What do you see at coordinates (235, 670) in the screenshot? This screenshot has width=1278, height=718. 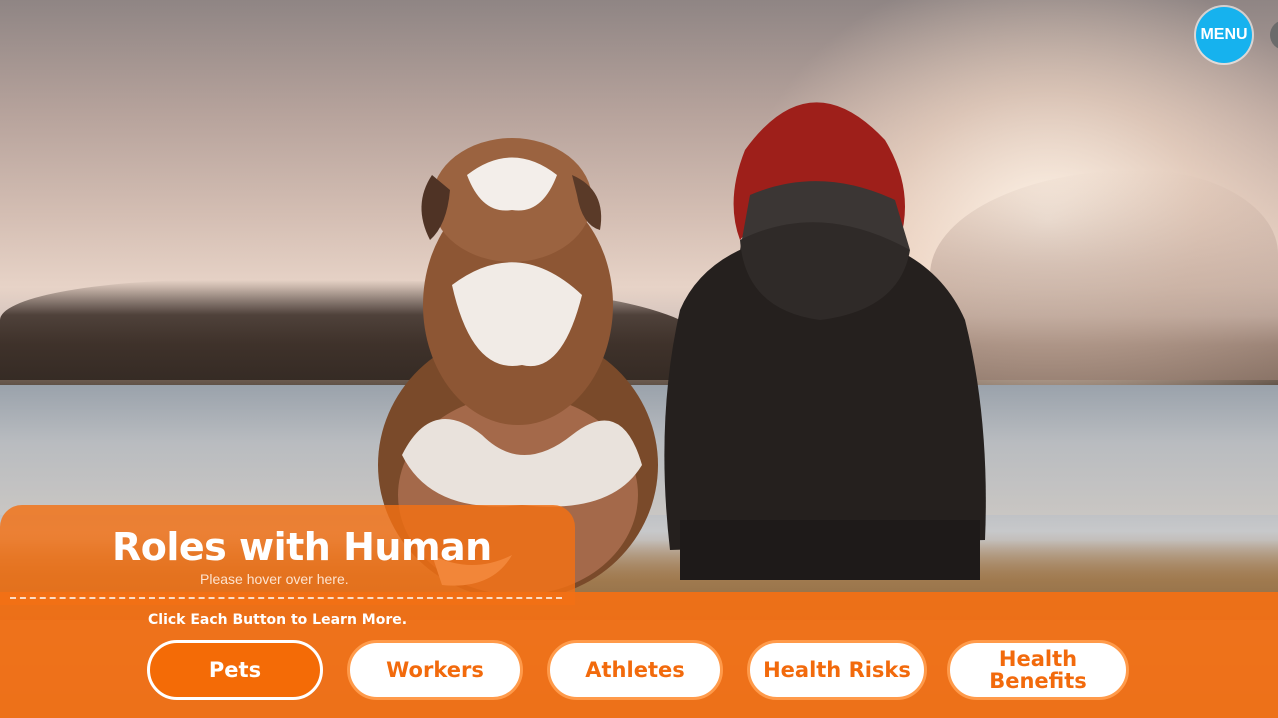 I see `pets-button: Pets` at bounding box center [235, 670].